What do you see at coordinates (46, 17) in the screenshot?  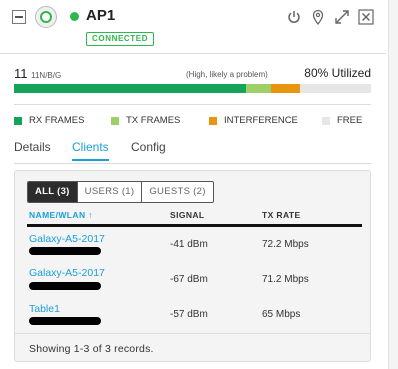 I see `ap-device-icon` at bounding box center [46, 17].